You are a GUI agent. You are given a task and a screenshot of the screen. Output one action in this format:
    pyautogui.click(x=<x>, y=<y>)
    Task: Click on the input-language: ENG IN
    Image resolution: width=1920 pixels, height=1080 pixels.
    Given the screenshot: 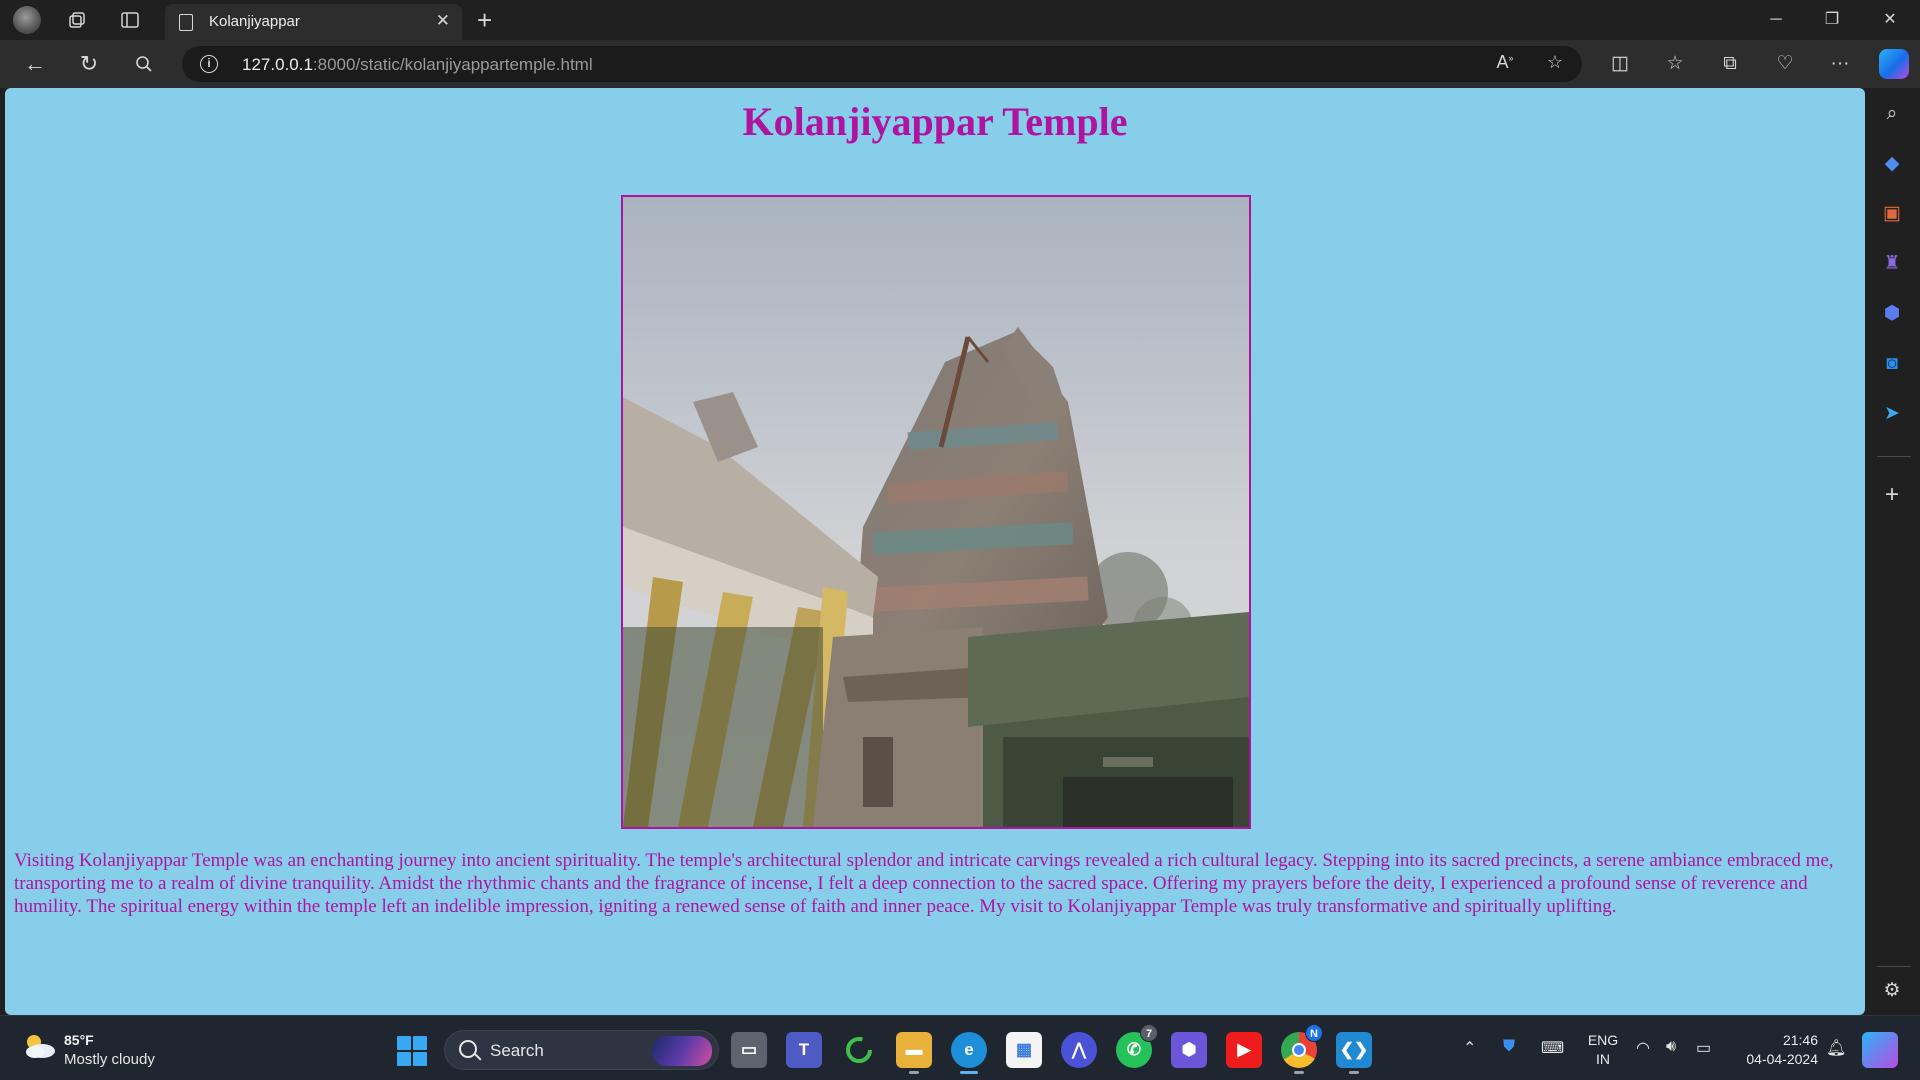 What is the action you would take?
    pyautogui.click(x=1603, y=1050)
    